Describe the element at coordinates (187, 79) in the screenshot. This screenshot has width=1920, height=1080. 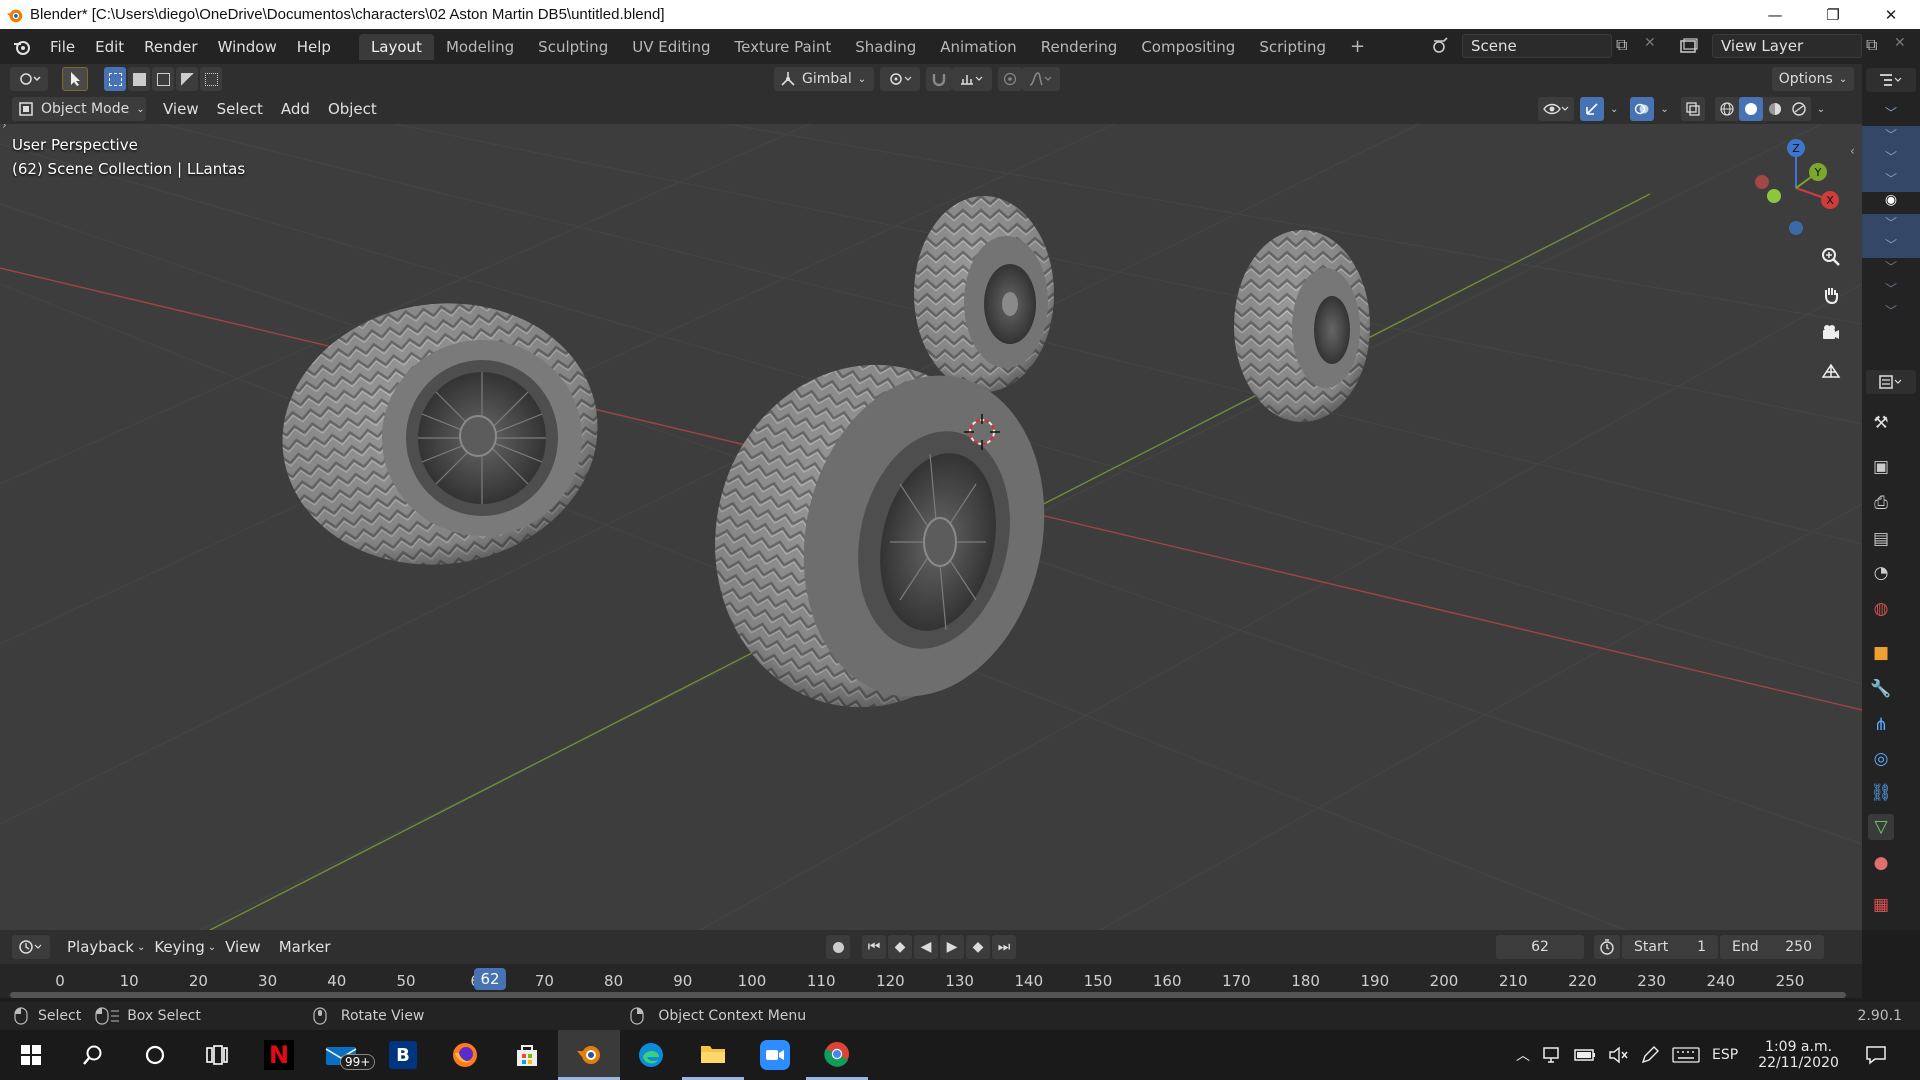
I see `select-mode-difference-icon` at that location.